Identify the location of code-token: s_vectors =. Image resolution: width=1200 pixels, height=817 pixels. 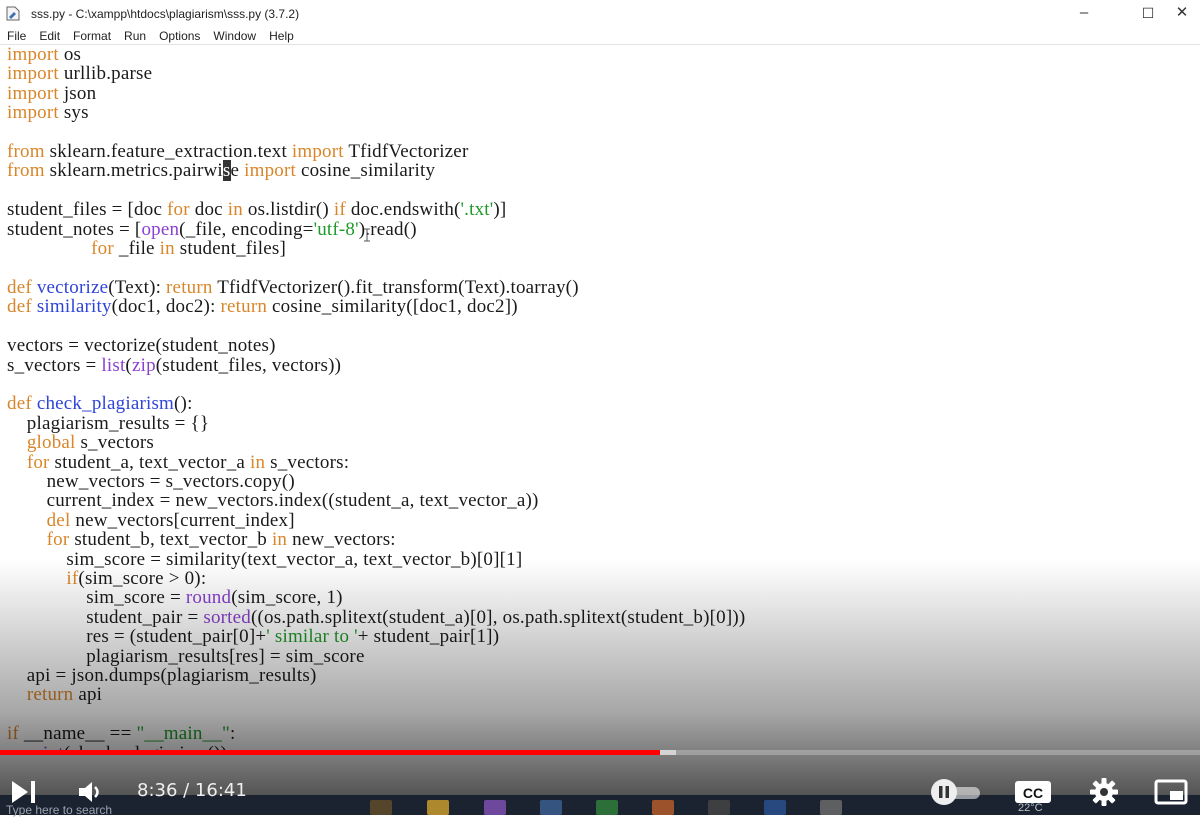
(54, 365).